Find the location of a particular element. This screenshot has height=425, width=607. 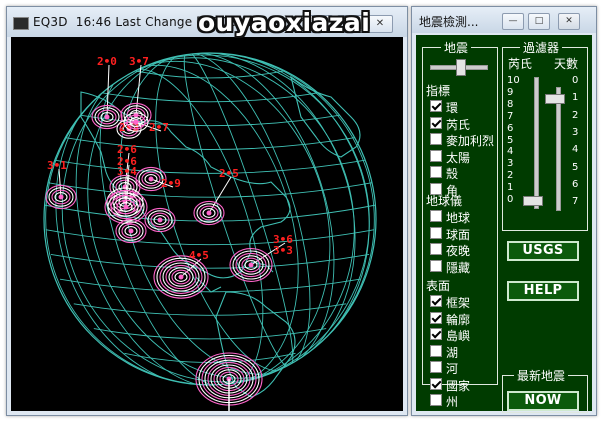

quake-magnitude-label: 4•5 is located at coordinates (199, 255).